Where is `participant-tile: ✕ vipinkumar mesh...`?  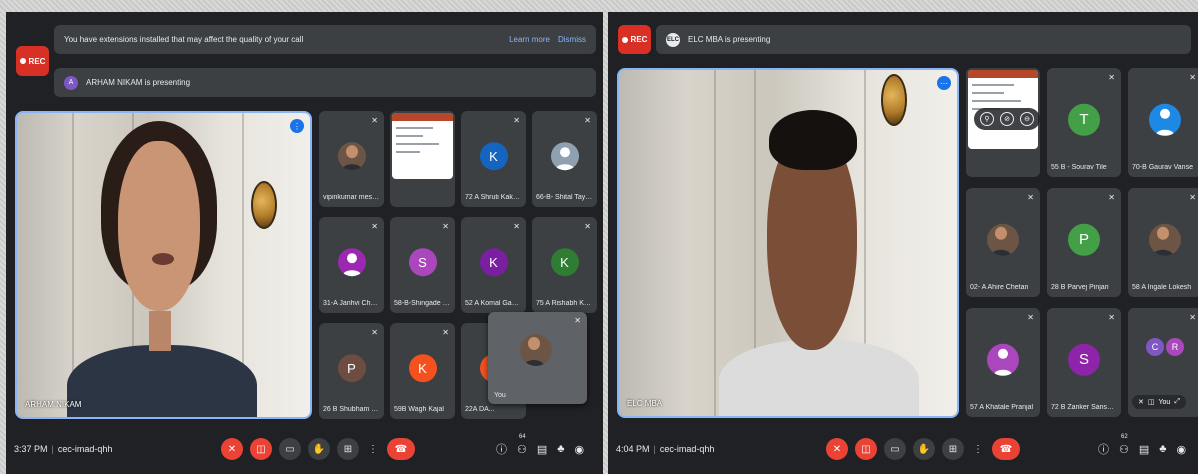 participant-tile: ✕ vipinkumar mesh... is located at coordinates (351, 159).